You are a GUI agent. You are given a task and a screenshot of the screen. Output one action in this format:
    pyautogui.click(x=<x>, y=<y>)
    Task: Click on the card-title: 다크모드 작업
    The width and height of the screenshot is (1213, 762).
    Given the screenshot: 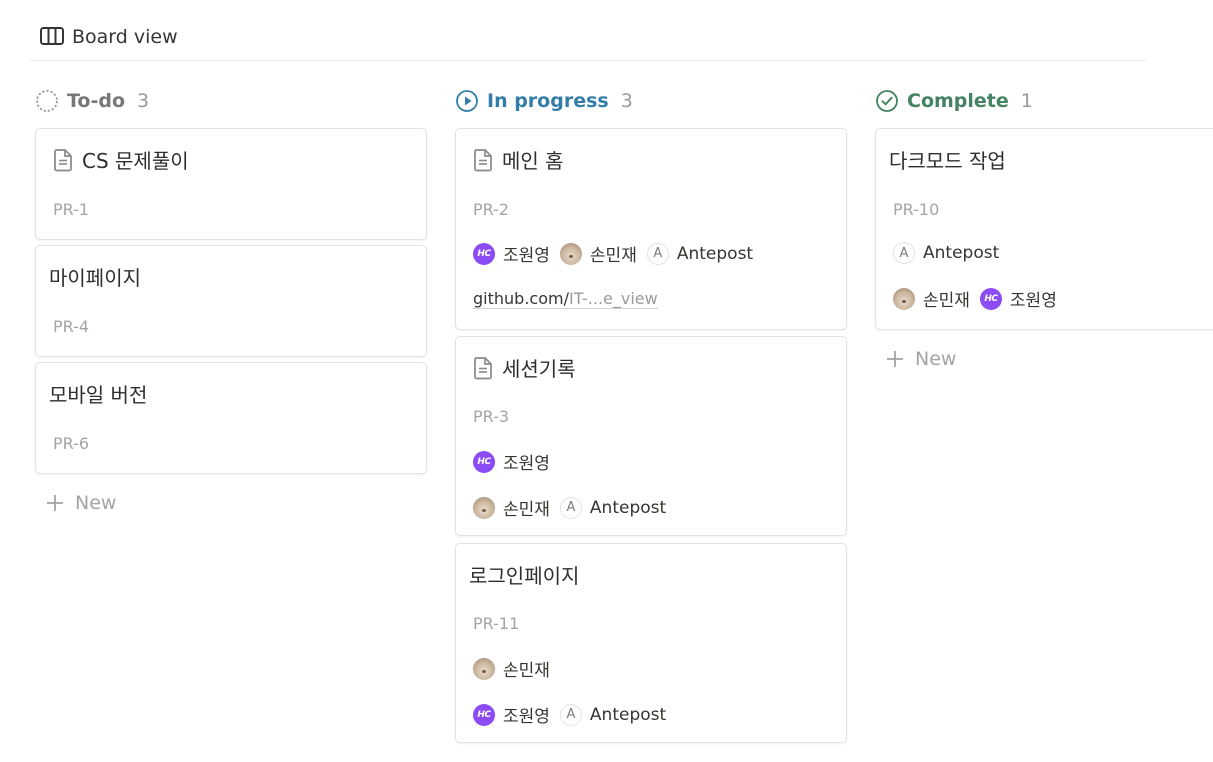 What is the action you would take?
    pyautogui.click(x=947, y=161)
    